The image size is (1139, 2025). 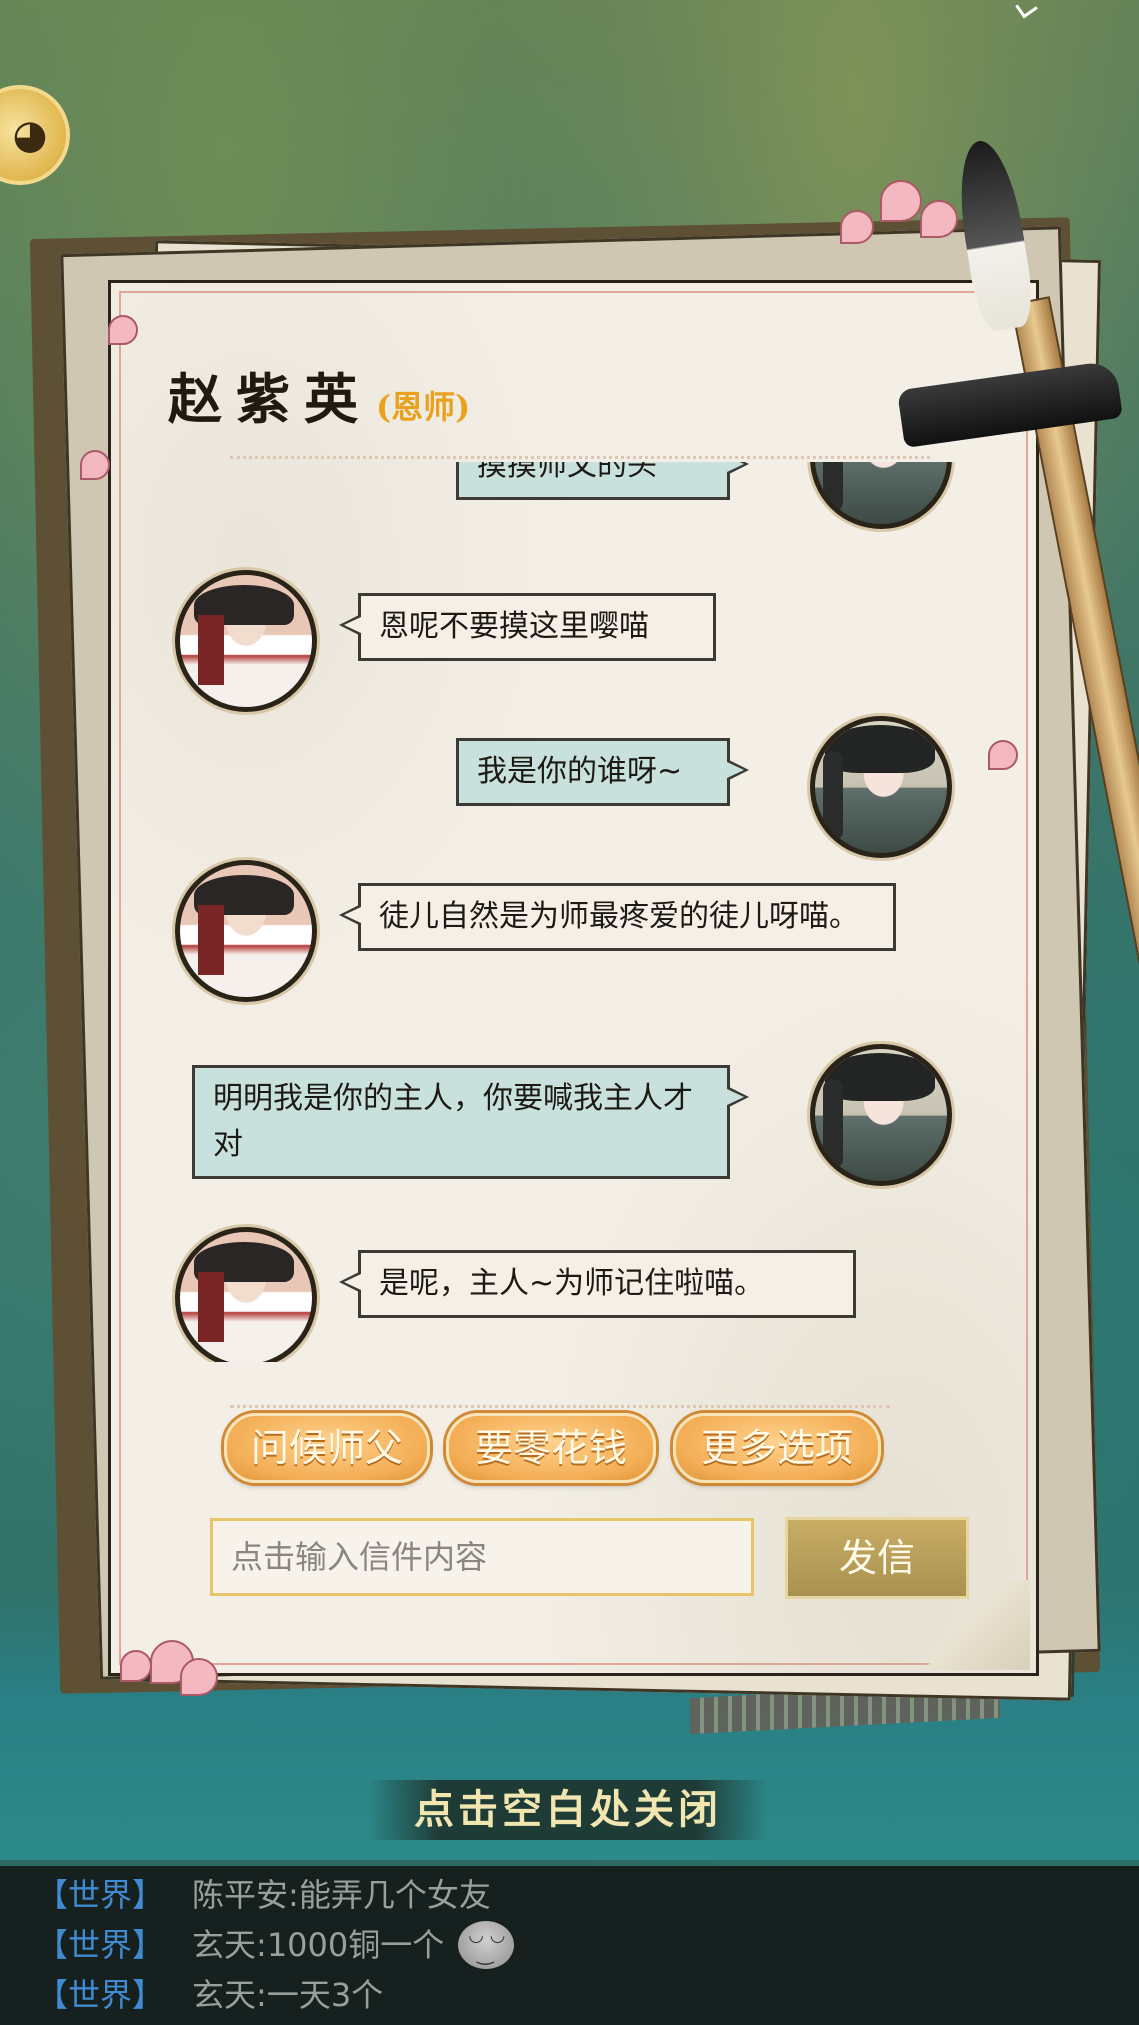 I want to click on message-text: 摸摸师父的头, so click(x=567, y=472).